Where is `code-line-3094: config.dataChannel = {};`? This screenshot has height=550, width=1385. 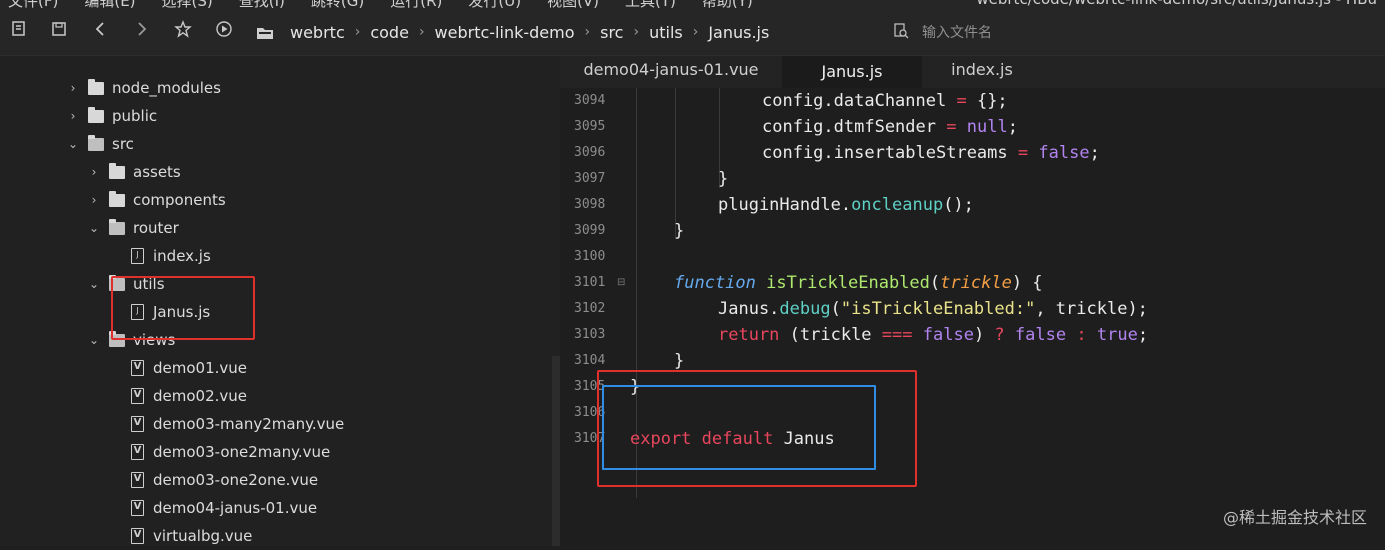
code-line-3094: config.dataChannel = {}; is located at coordinates (885, 101).